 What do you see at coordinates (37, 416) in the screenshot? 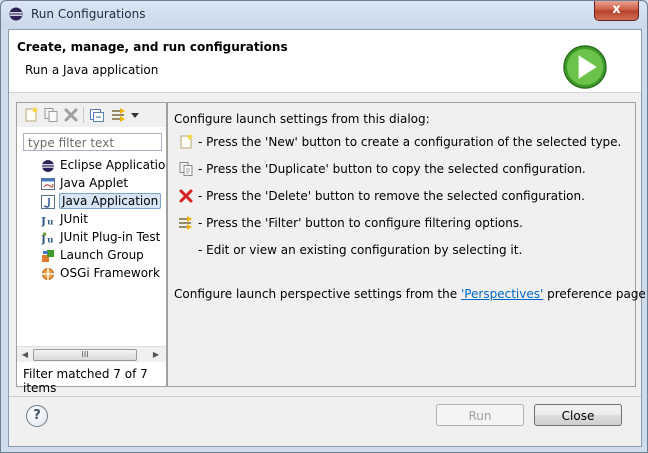
I see `help-button: ?` at bounding box center [37, 416].